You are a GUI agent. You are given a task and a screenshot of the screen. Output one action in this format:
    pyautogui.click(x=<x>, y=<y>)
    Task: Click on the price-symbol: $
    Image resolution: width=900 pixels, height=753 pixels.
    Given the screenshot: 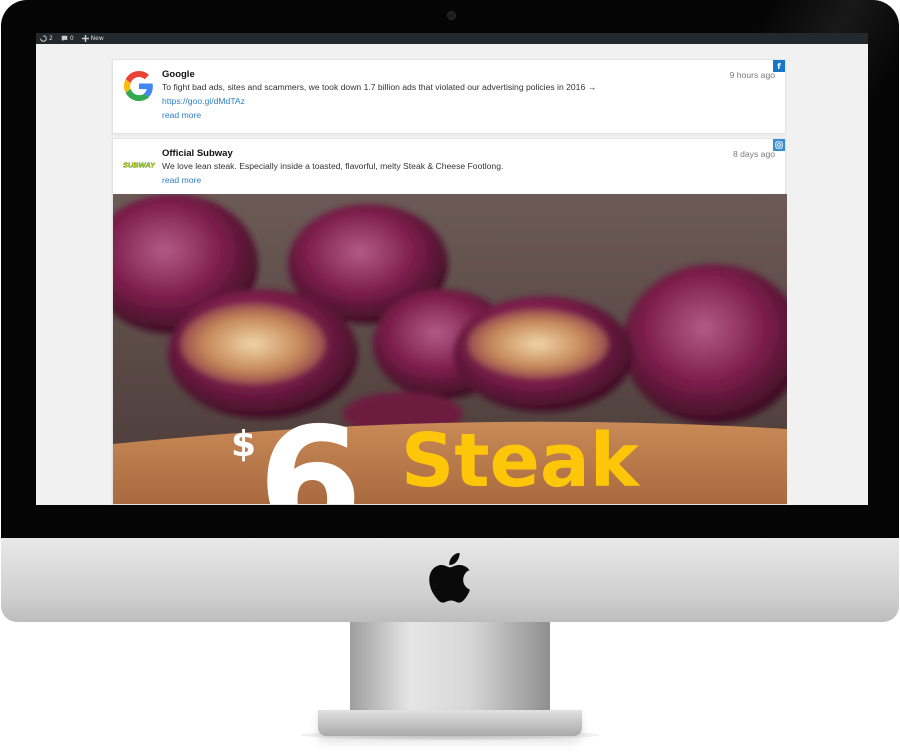 What is the action you would take?
    pyautogui.click(x=243, y=444)
    